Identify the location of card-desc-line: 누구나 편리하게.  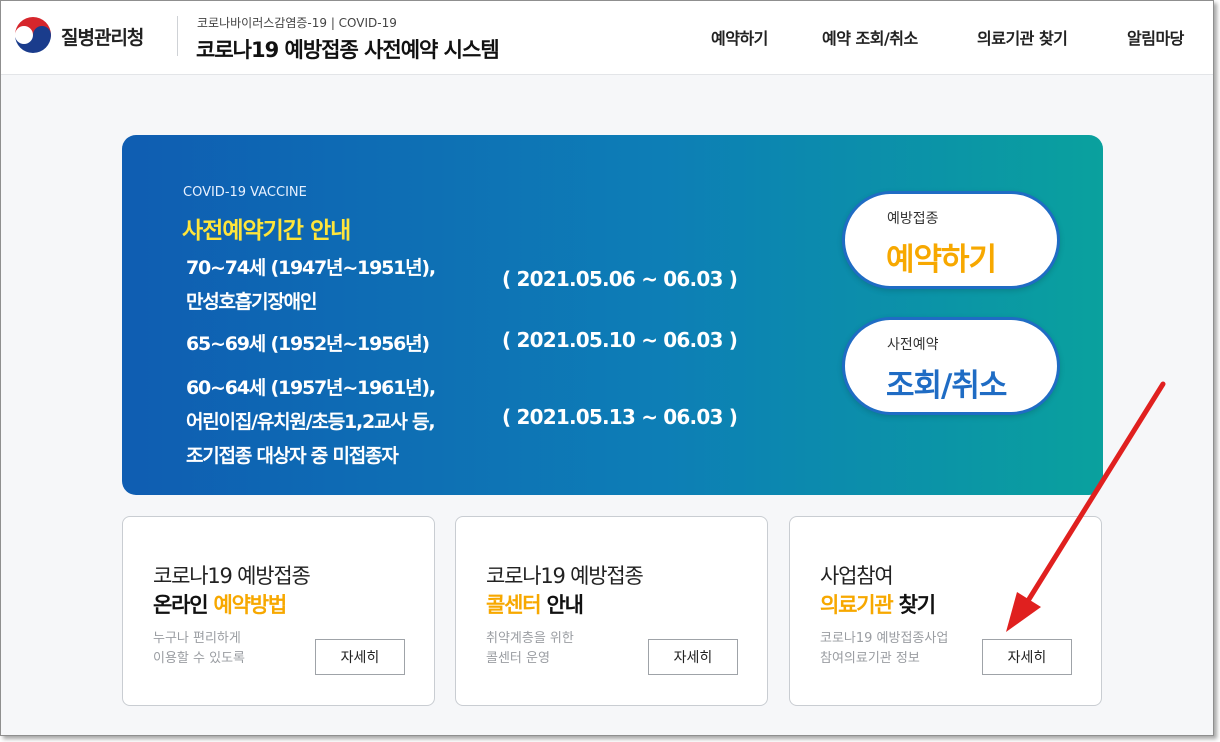
(197, 638).